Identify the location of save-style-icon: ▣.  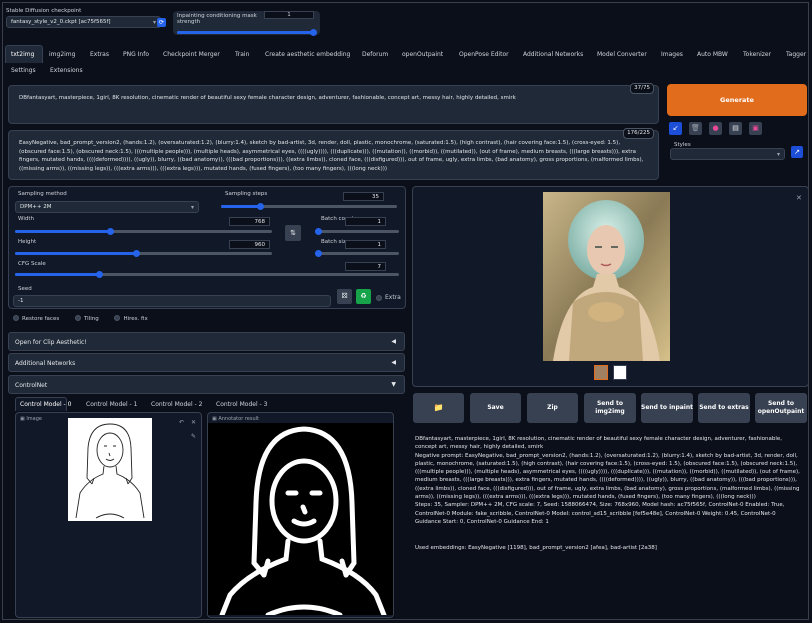
(755, 128).